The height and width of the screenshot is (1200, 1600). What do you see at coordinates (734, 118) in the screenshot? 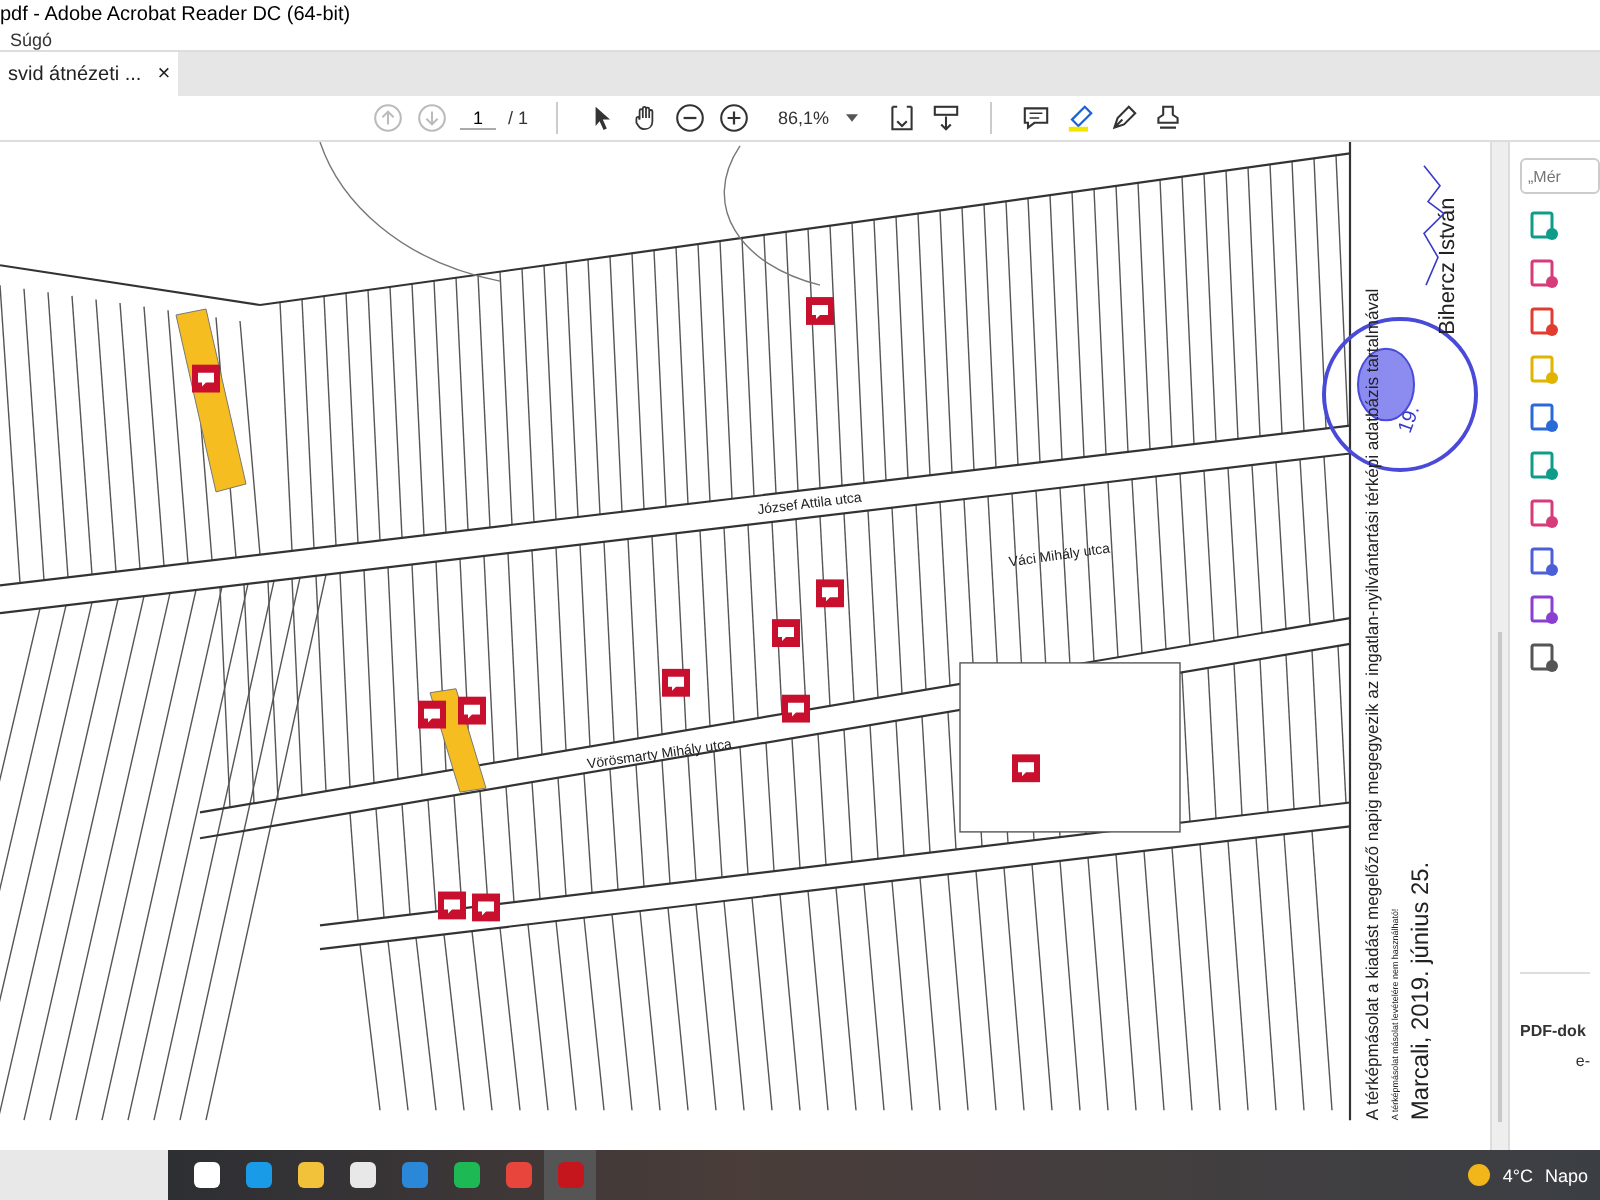
I see `zoom-in-icon` at bounding box center [734, 118].